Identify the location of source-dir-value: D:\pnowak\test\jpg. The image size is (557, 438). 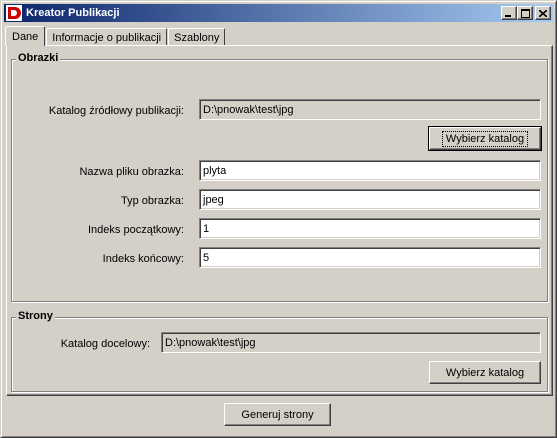
(248, 109).